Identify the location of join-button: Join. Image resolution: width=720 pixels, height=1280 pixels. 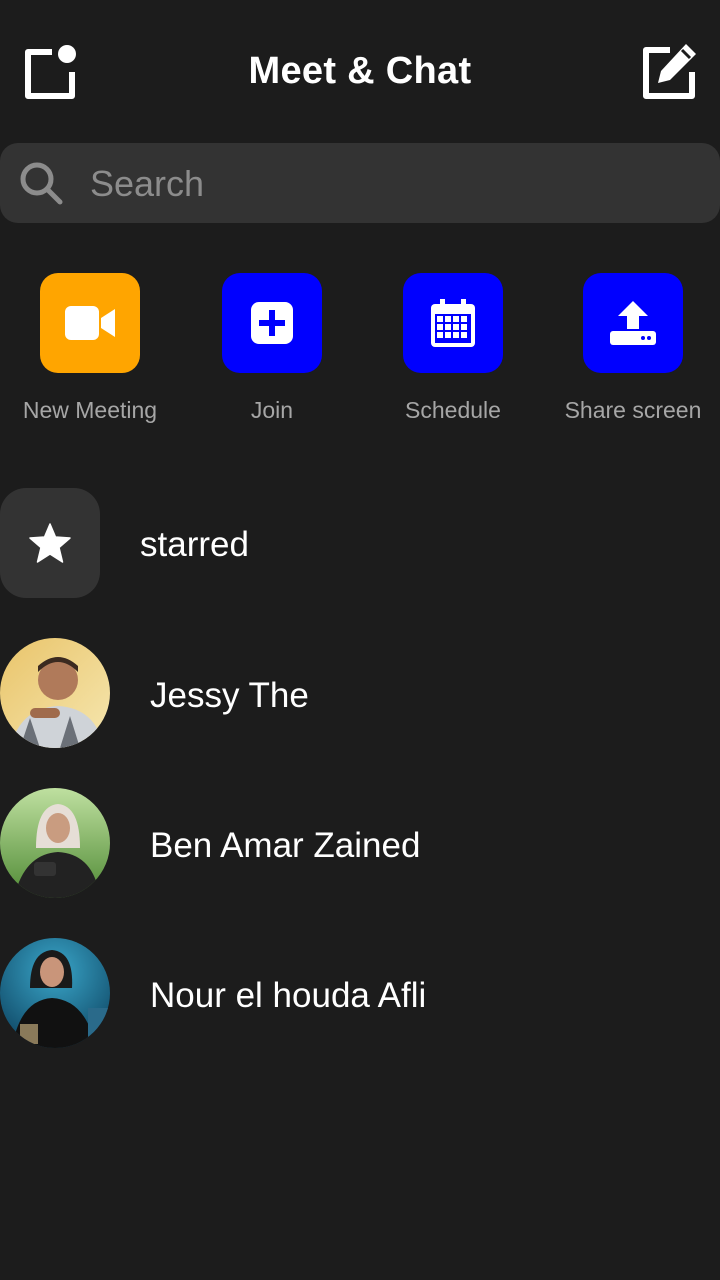
(272, 353).